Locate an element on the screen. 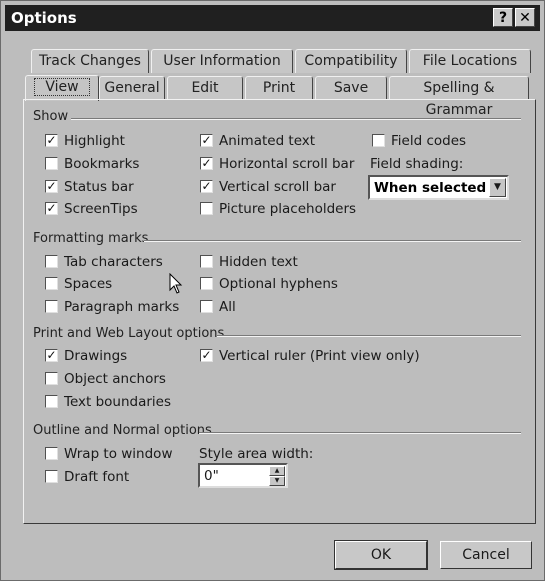  checkbox-label: Status bar is located at coordinates (99, 187).